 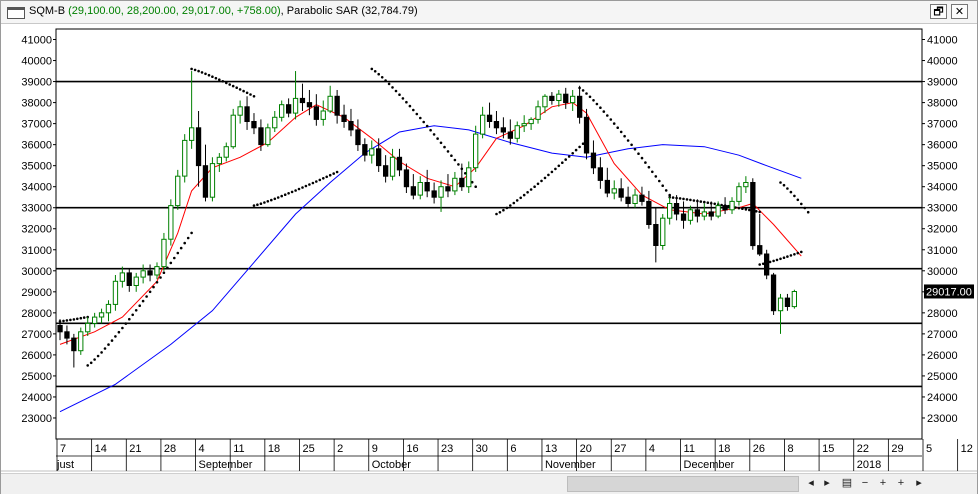 What do you see at coordinates (847, 483) in the screenshot?
I see `chart-type-icon: ▤` at bounding box center [847, 483].